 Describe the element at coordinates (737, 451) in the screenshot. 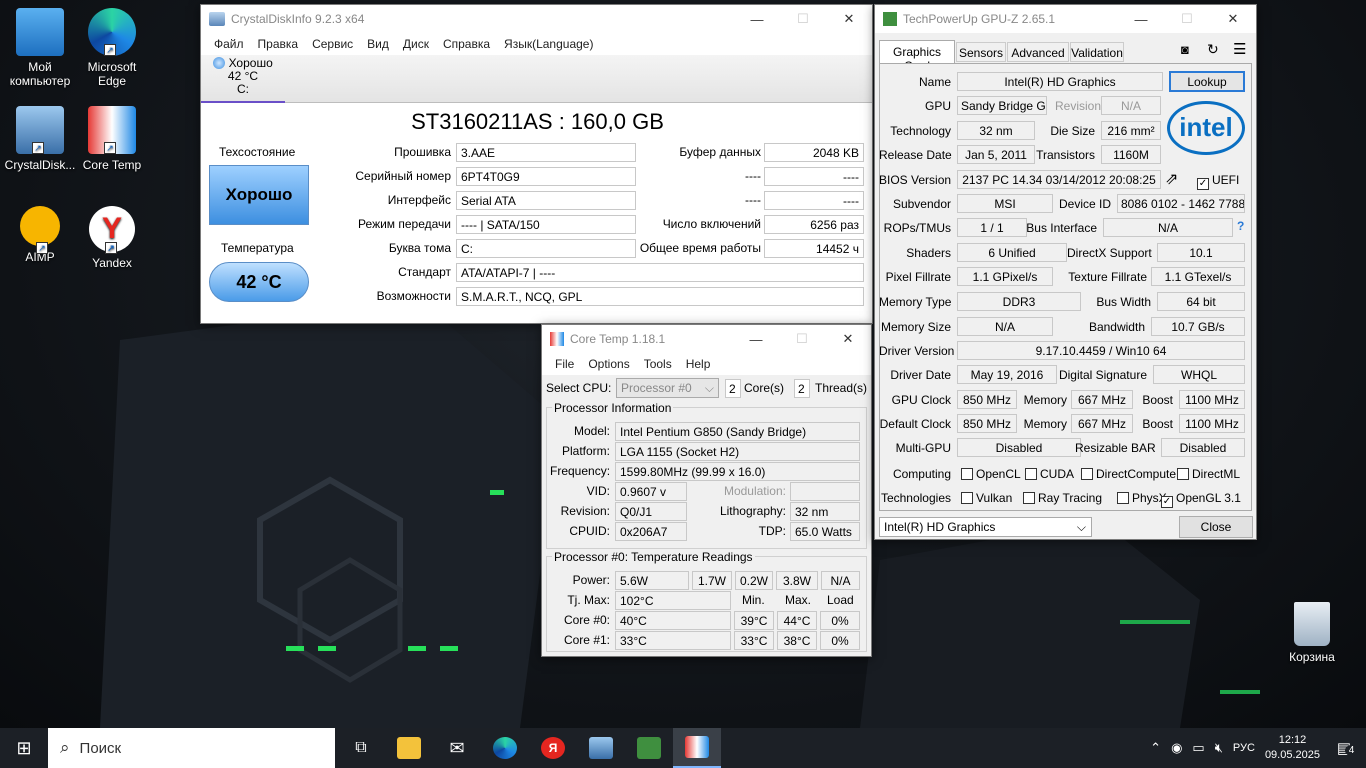

I see `platform-value: LGA 1155 (Socket H2)` at that location.